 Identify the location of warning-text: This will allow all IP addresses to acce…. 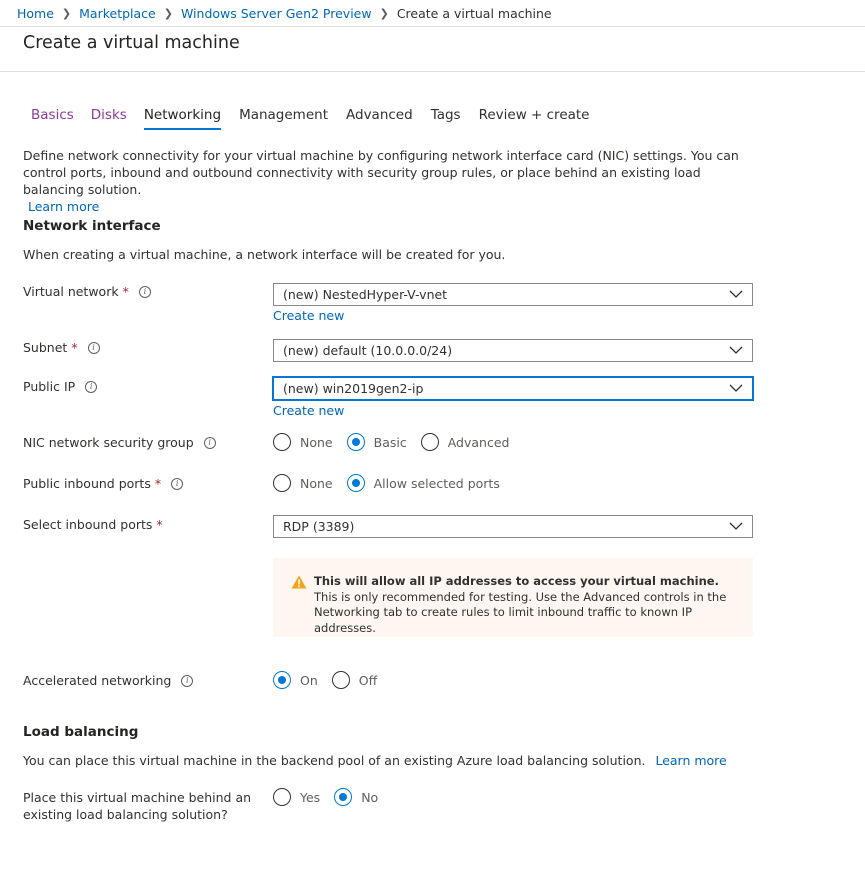
(520, 604).